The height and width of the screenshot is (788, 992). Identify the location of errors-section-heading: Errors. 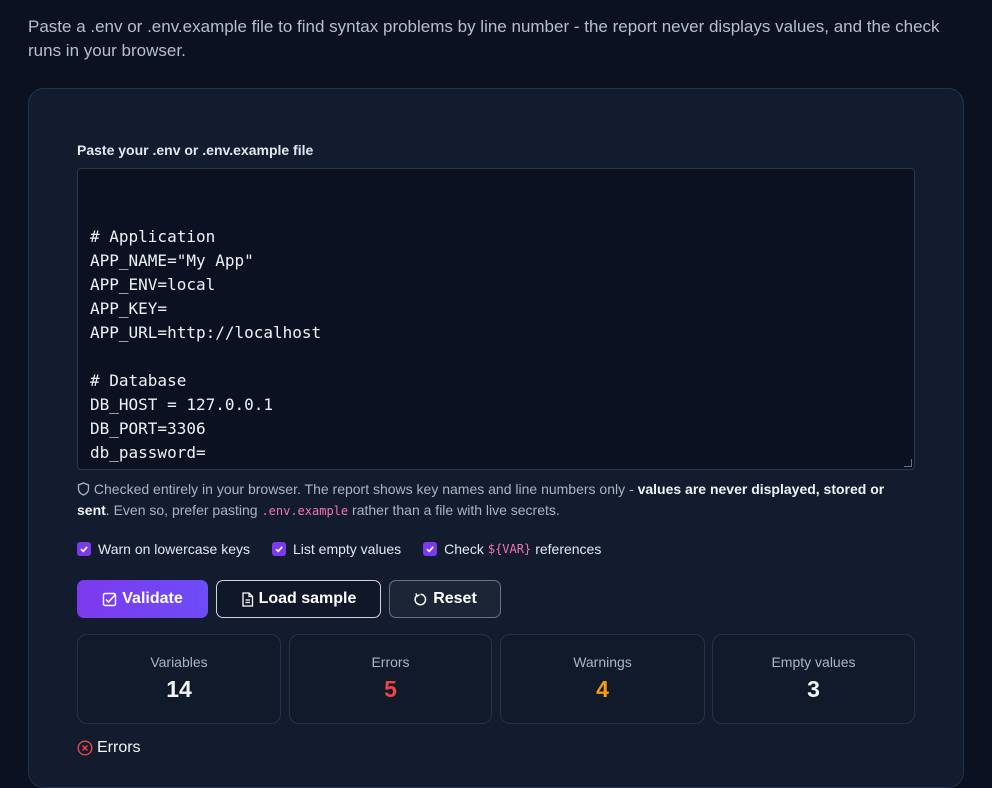
(109, 748).